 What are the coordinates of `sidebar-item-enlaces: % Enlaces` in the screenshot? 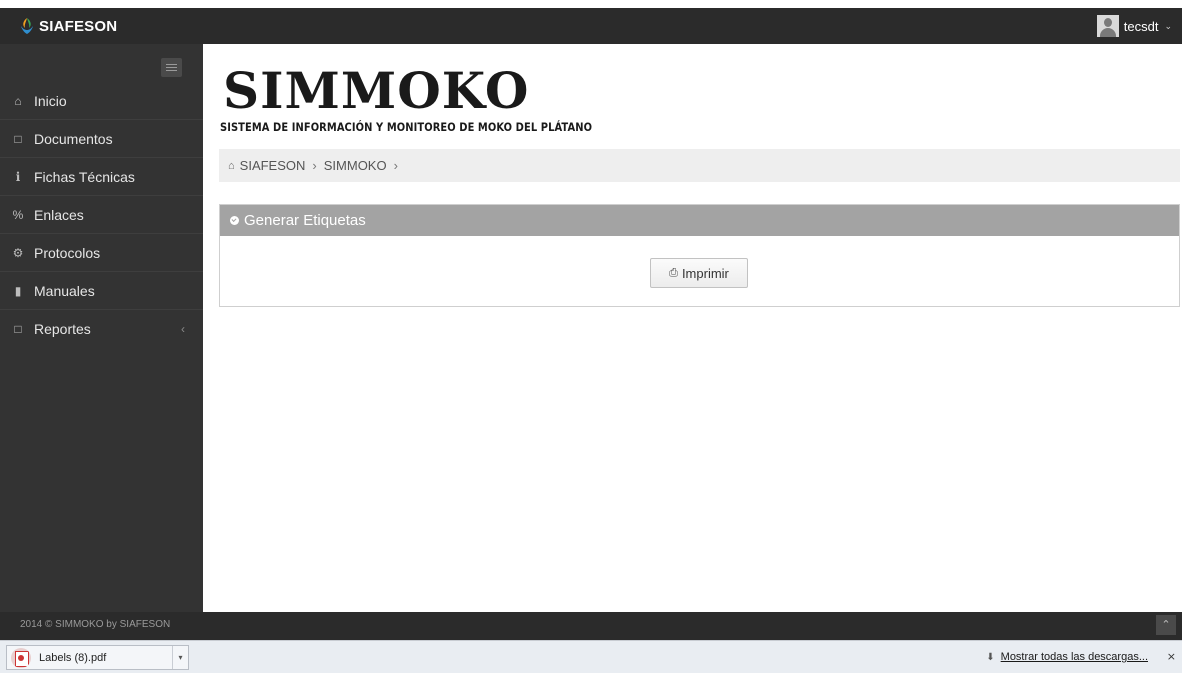 It's located at (101, 215).